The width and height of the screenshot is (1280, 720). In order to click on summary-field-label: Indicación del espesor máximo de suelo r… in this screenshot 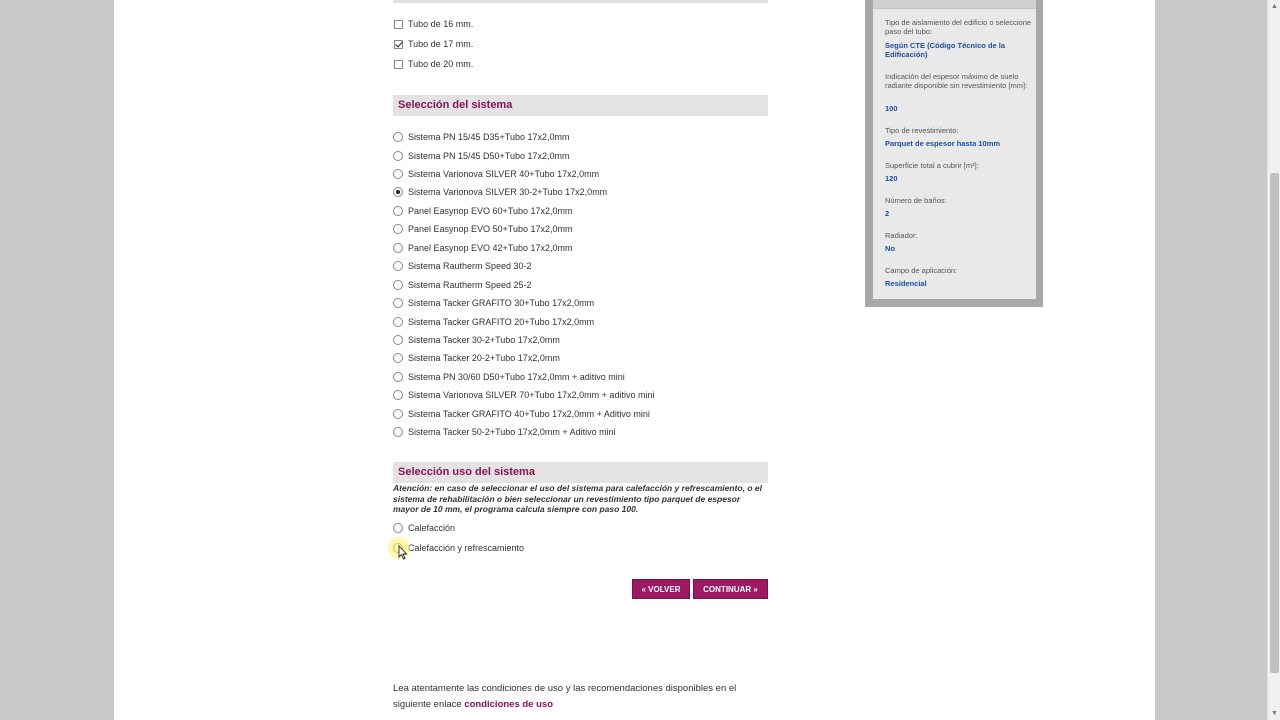, I will do `click(956, 81)`.